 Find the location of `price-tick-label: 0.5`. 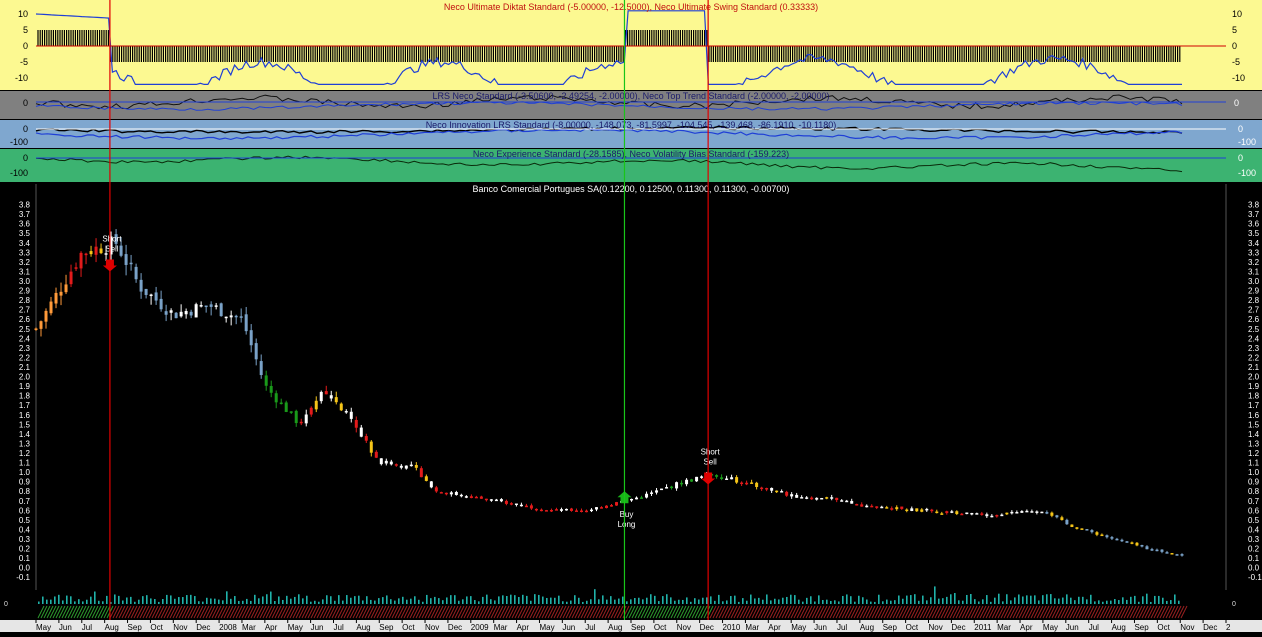

price-tick-label: 0.5 is located at coordinates (1254, 520).